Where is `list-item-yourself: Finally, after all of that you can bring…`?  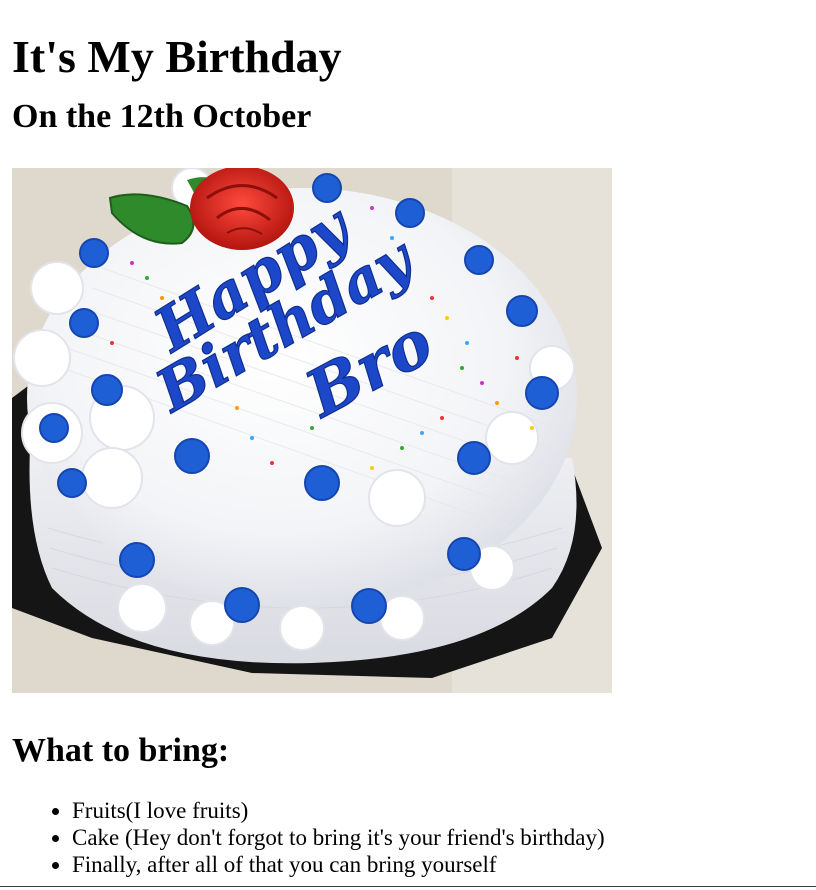 list-item-yourself: Finally, after all of that you can bring… is located at coordinates (438, 864).